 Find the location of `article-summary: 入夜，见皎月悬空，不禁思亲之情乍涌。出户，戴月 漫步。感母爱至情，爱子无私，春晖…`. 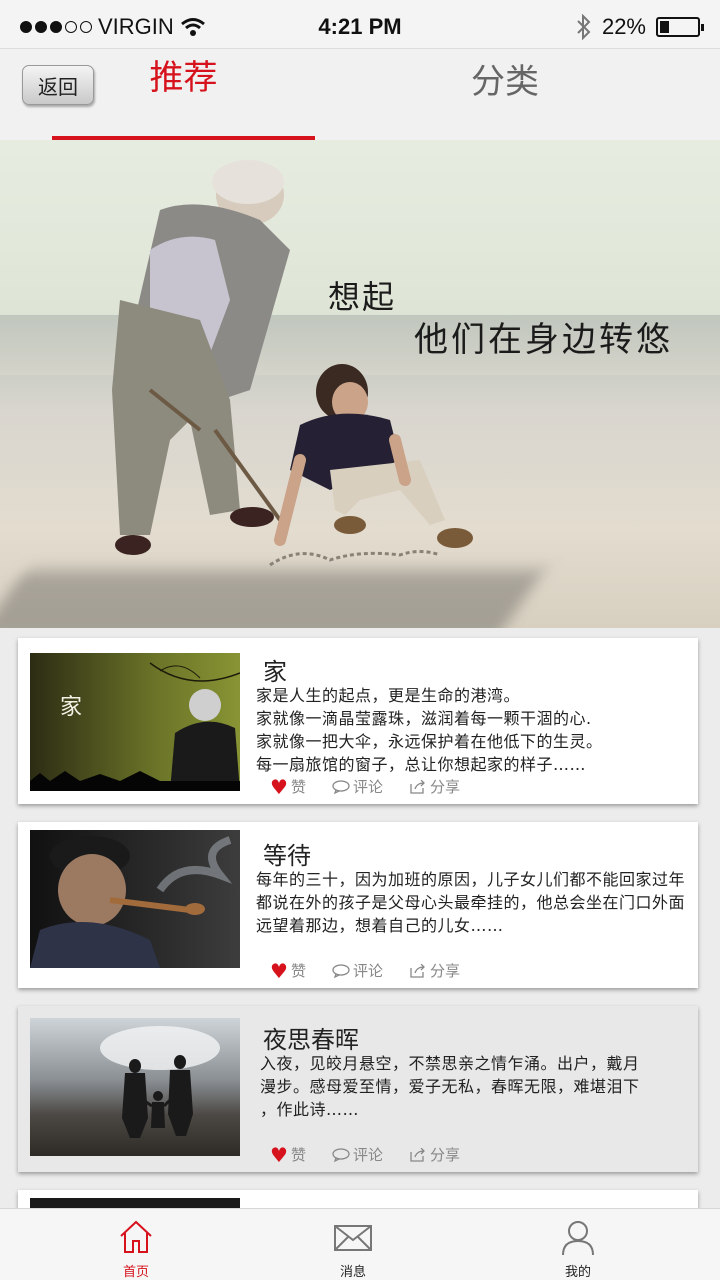

article-summary: 入夜，见皎月悬空，不禁思亲之情乍涌。出户，戴月 漫步。感母爱至情，爱子无私，春晖… is located at coordinates (450, 1086).